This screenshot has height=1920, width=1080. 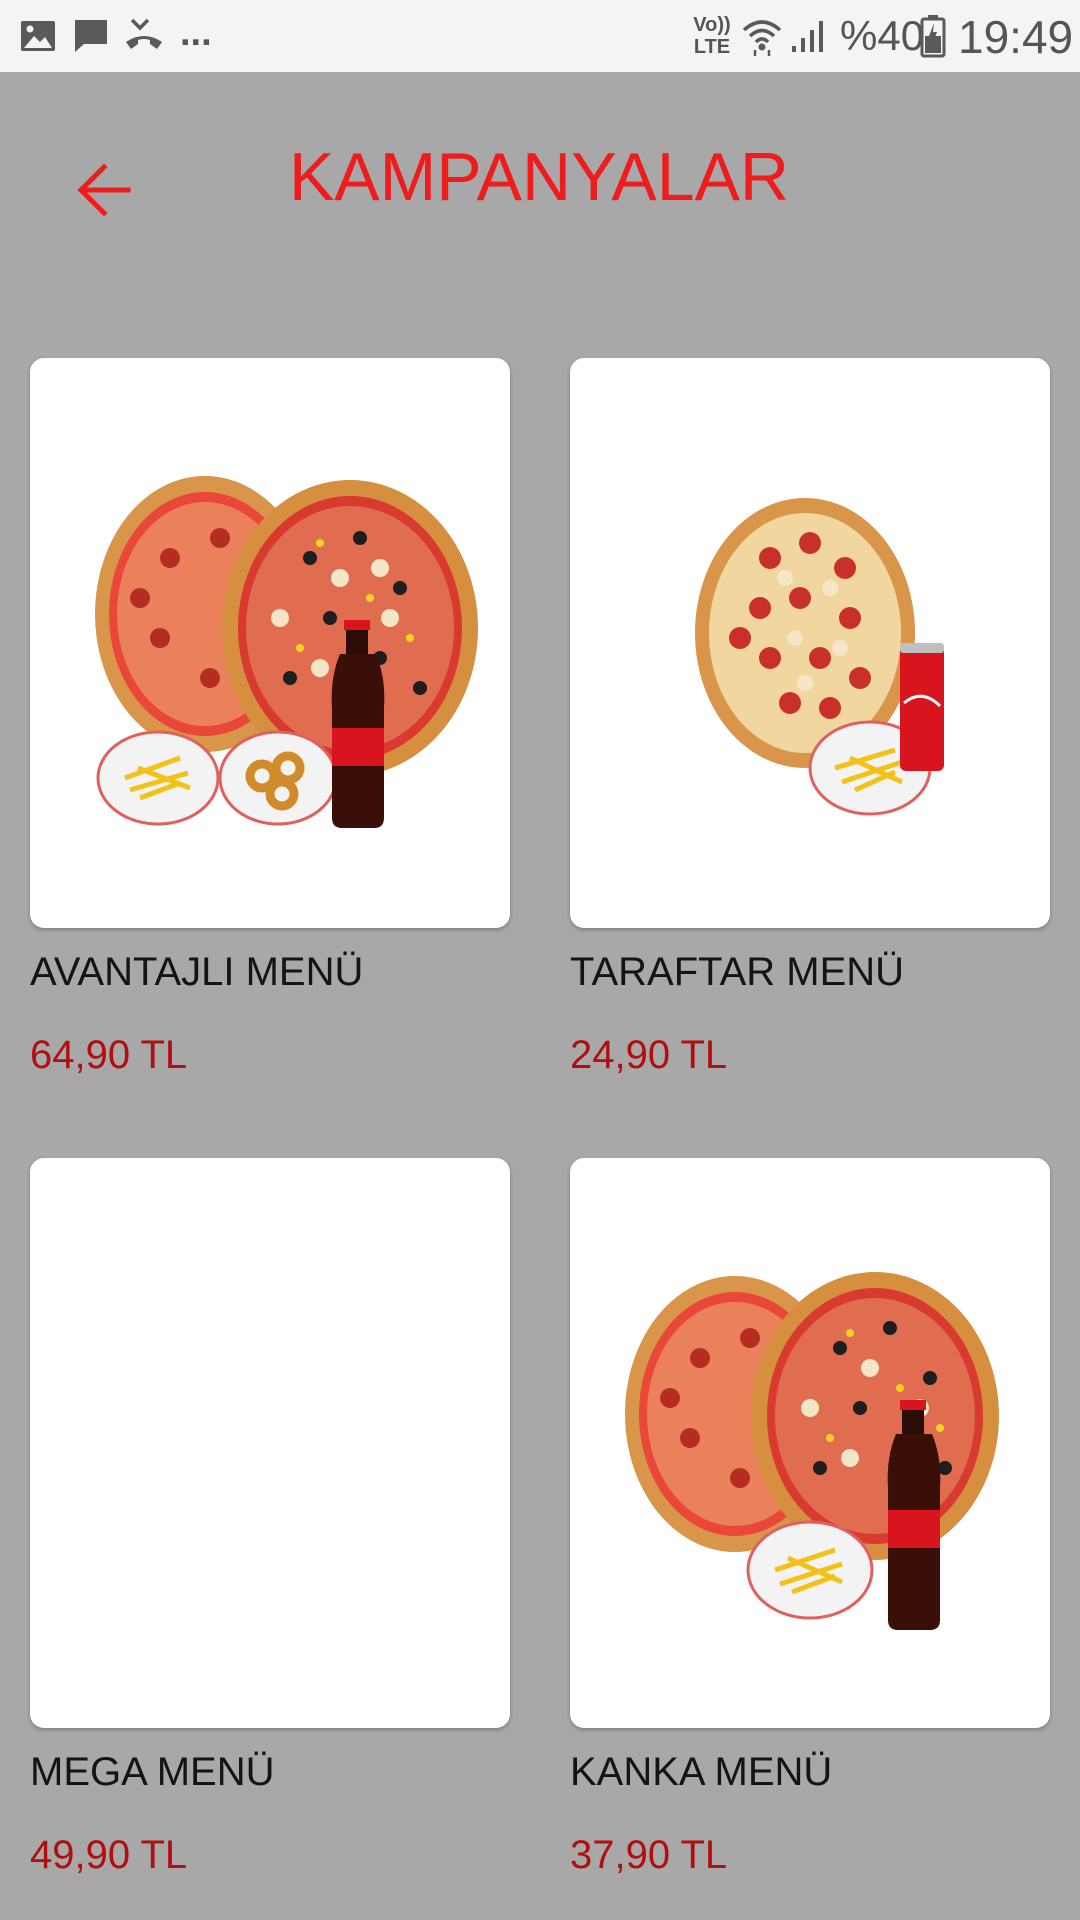 I want to click on missed-call-icon, so click(x=144, y=33).